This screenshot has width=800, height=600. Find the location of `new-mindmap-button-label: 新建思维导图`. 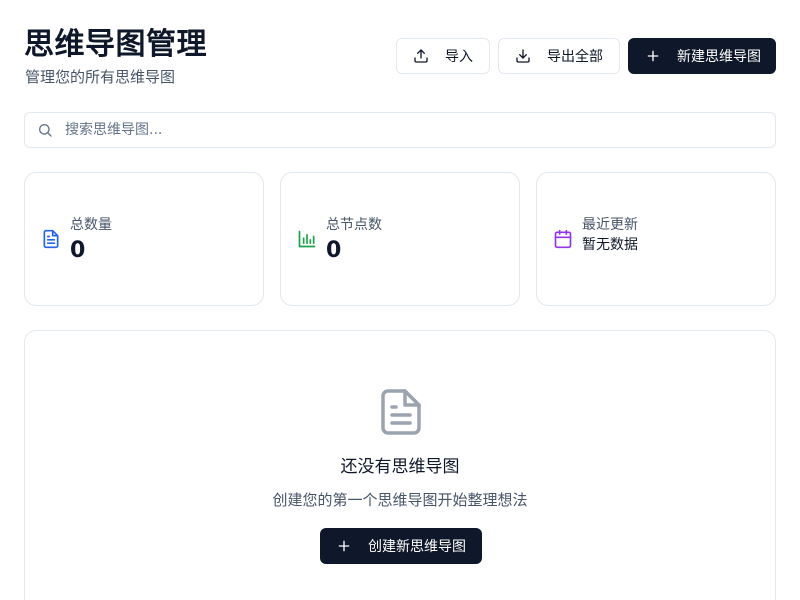

new-mindmap-button-label: 新建思维导图 is located at coordinates (719, 57).